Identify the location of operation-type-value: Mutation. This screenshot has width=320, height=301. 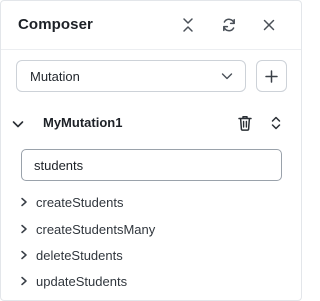
(55, 76).